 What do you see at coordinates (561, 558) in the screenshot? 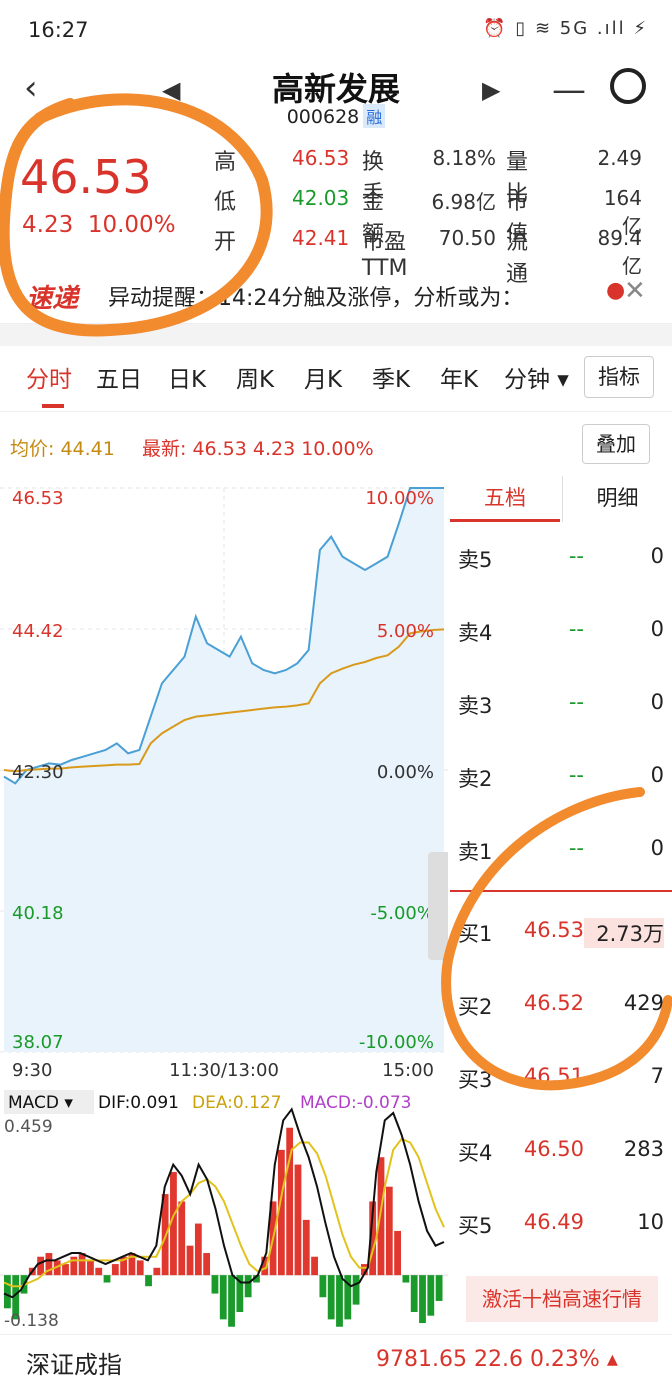
I see `ask-row: 卖5 -- 0` at bounding box center [561, 558].